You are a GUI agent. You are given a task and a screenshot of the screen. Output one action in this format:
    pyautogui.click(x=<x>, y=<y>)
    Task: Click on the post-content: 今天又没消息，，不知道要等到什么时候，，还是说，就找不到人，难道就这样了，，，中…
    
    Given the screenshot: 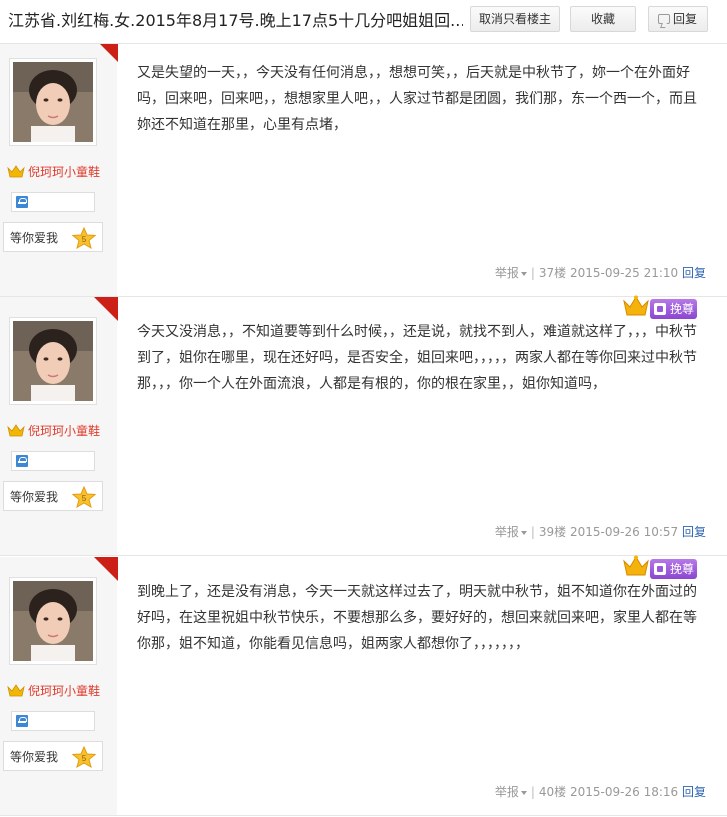 What is the action you would take?
    pyautogui.click(x=417, y=358)
    